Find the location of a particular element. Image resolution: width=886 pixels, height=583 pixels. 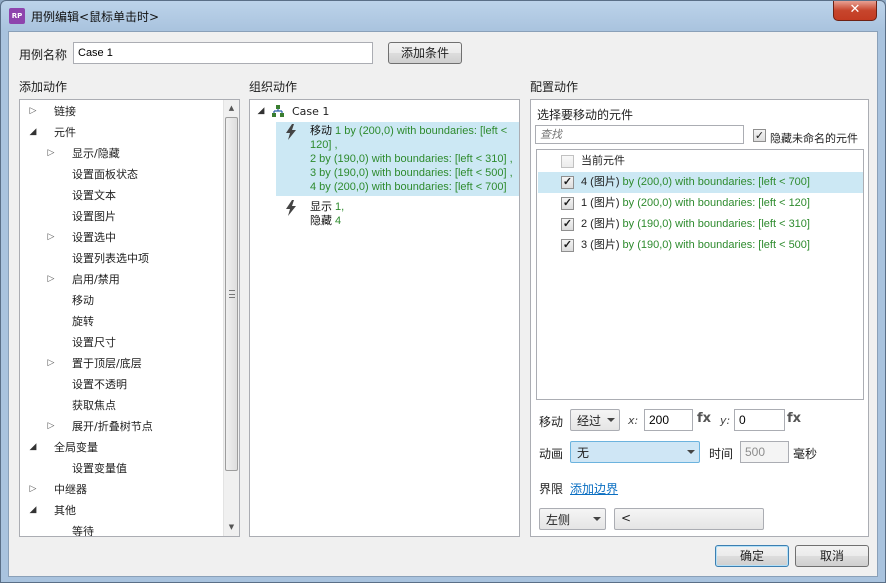

tree-item-label: 元件 is located at coordinates (65, 132).